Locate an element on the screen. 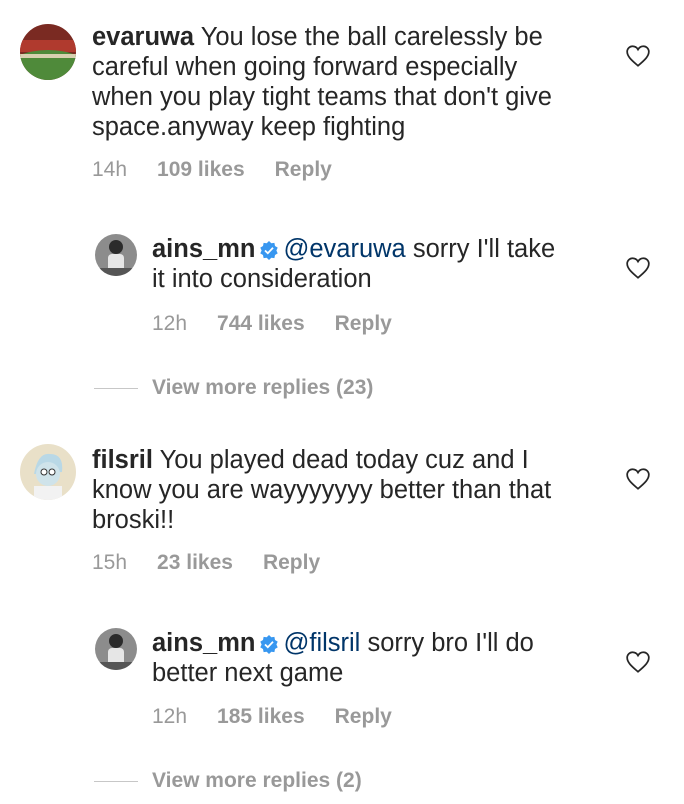 The image size is (684, 804). likes-count: 185 likes is located at coordinates (261, 717).